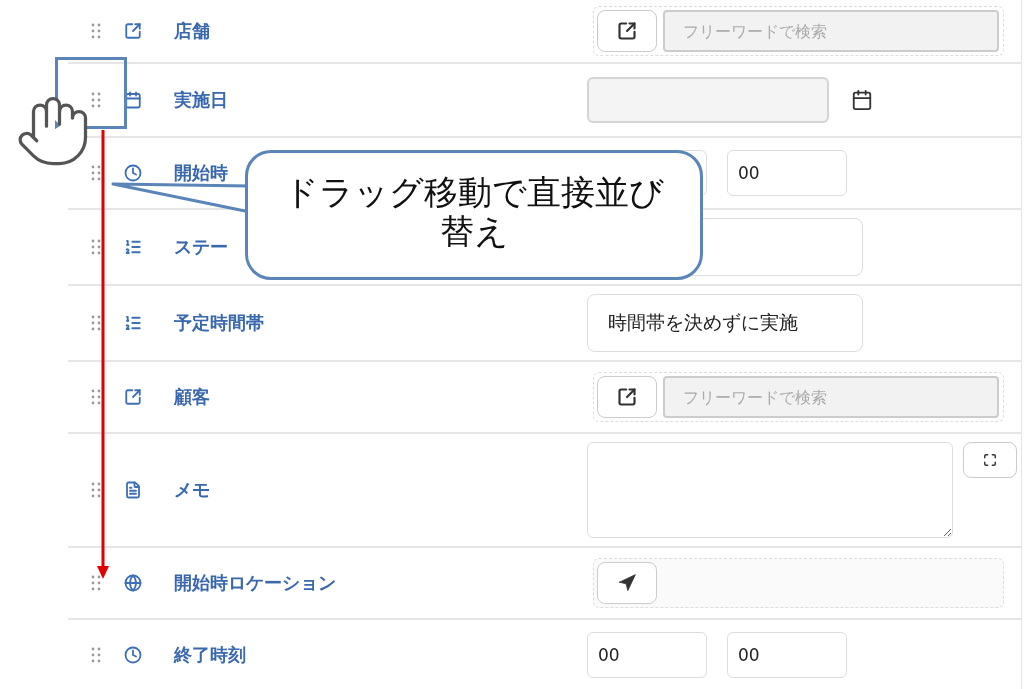  I want to click on date-field, so click(708, 100).